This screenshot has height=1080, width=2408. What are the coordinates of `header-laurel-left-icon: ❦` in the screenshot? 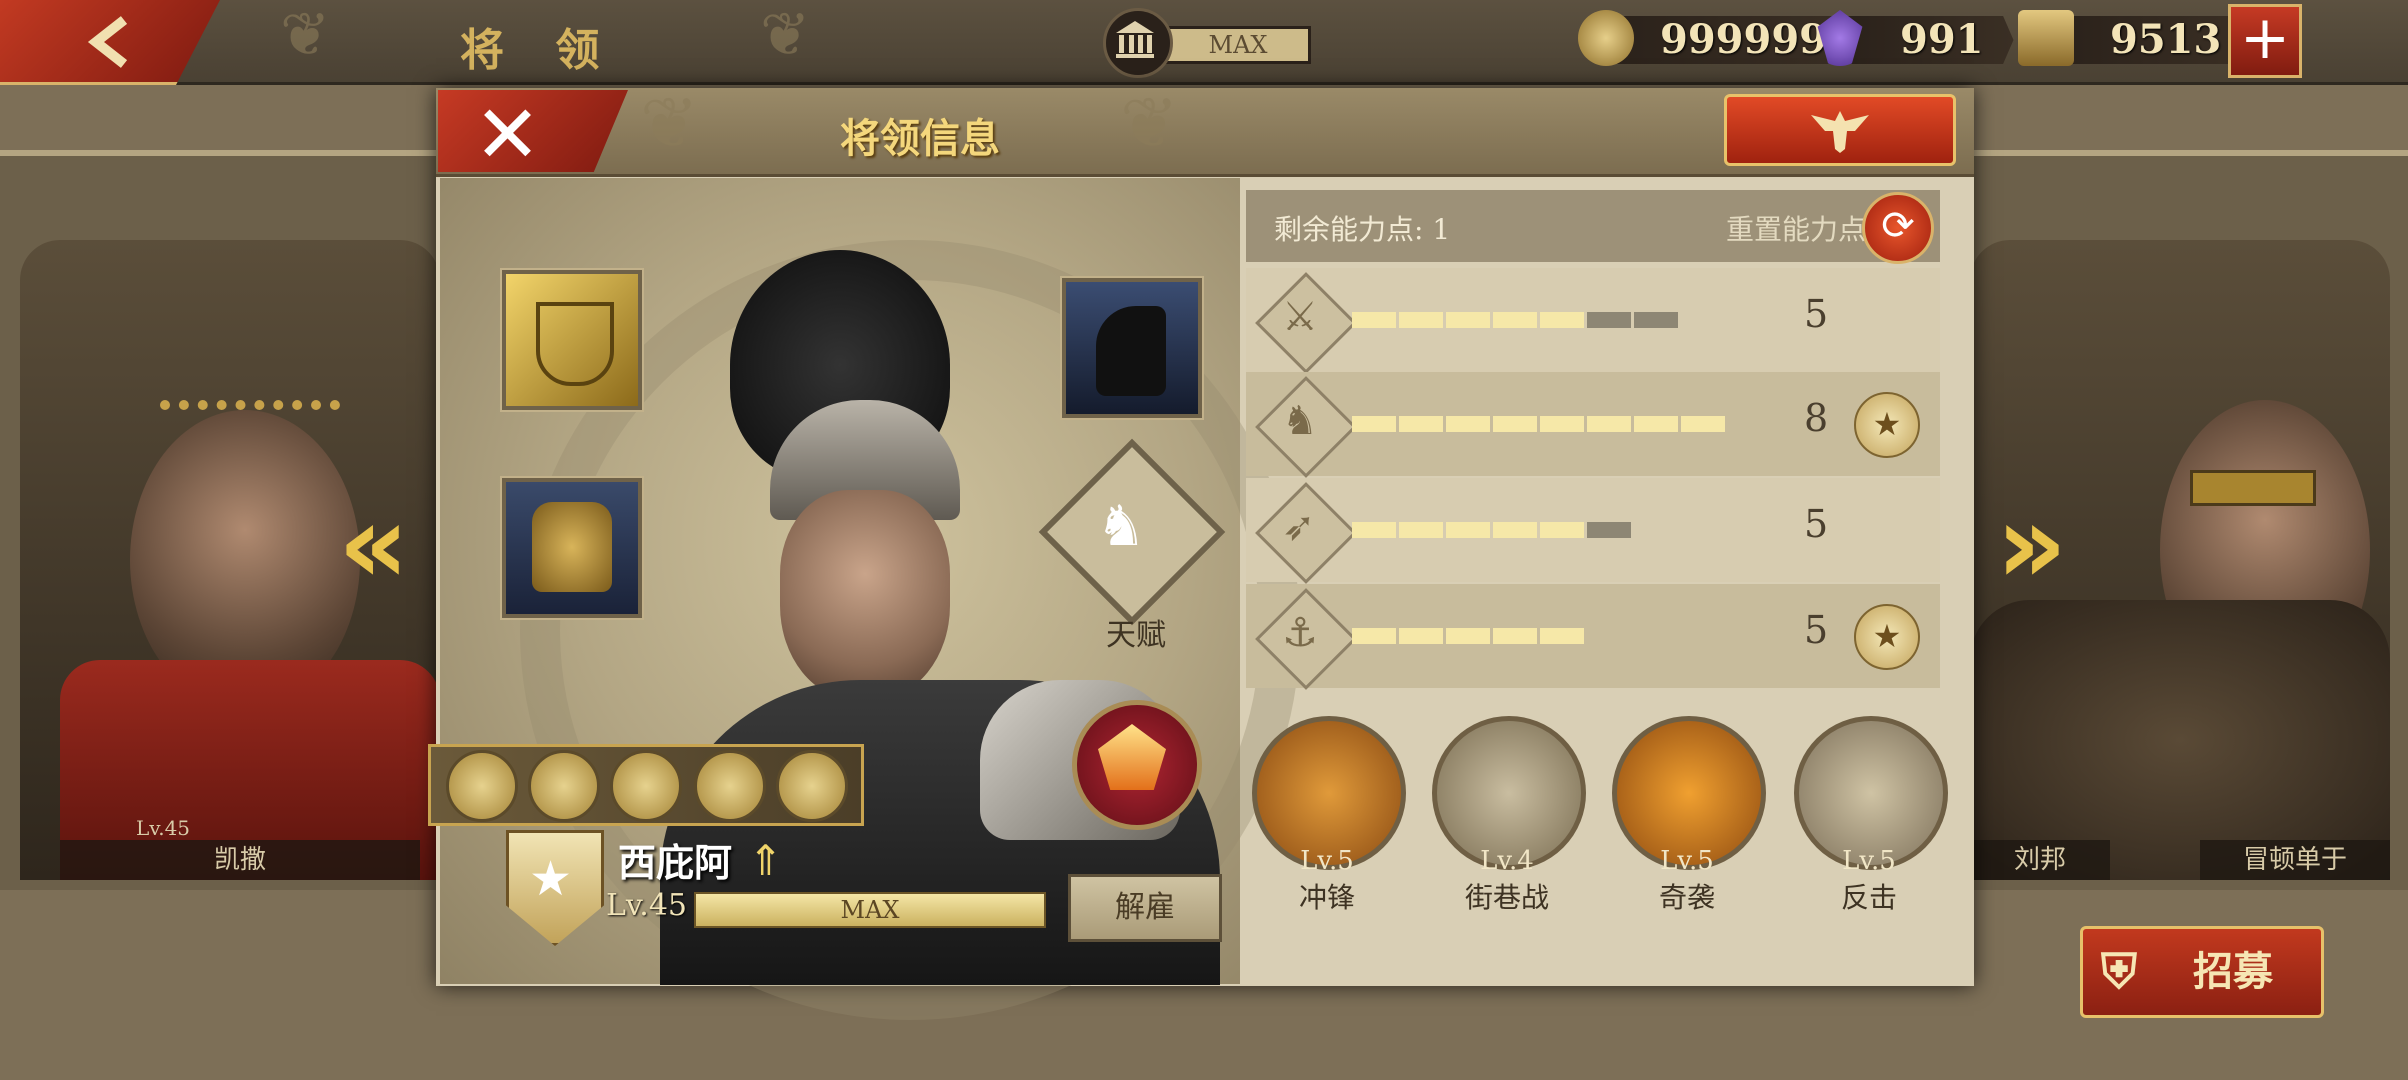 It's located at (669, 123).